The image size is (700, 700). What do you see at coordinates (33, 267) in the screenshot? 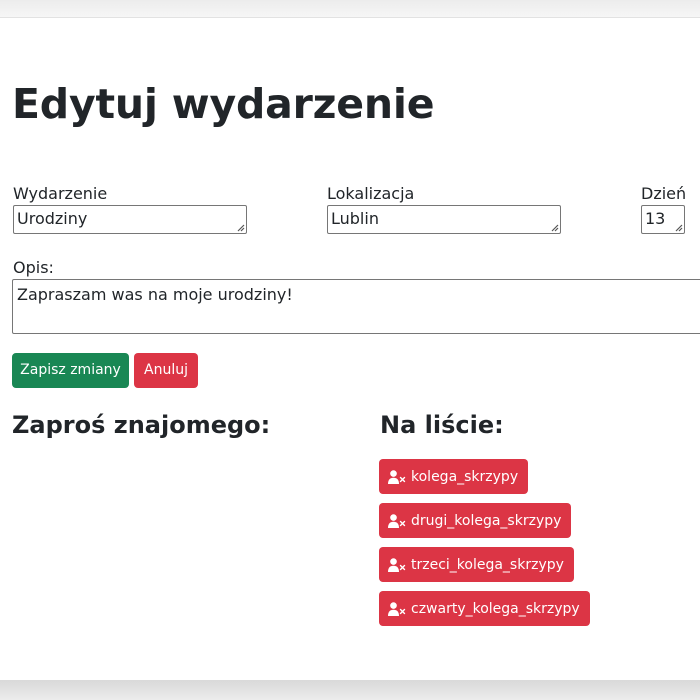
I see `description-label: Opis:` at bounding box center [33, 267].